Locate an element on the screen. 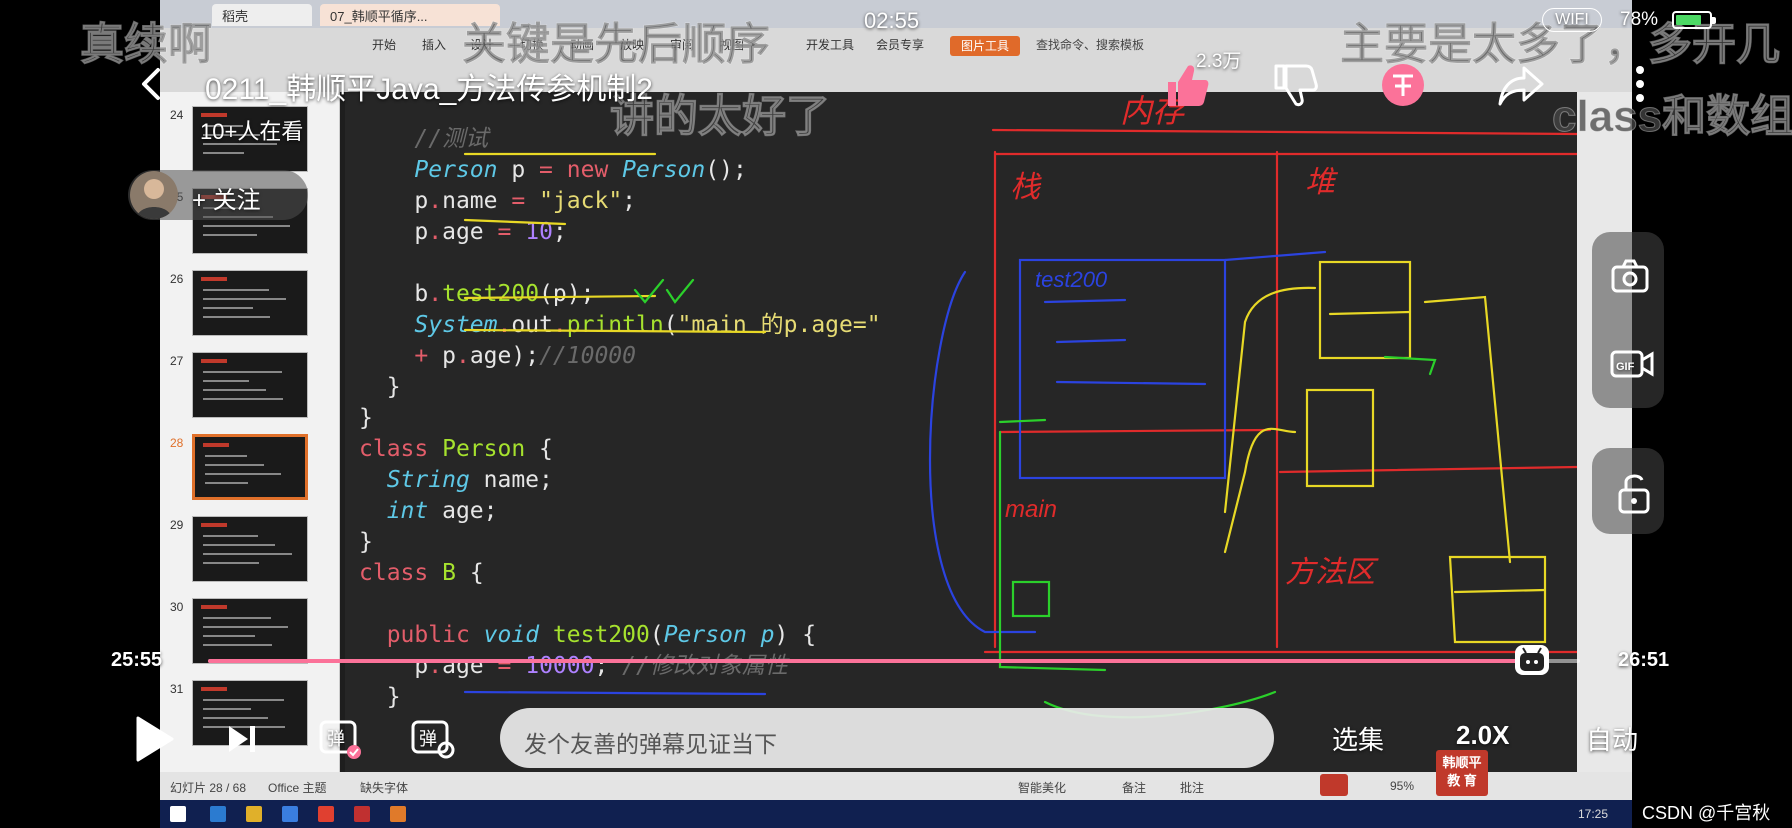 This screenshot has height=828, width=1792. danmaku-comment: class和数组 is located at coordinates (1671, 117).